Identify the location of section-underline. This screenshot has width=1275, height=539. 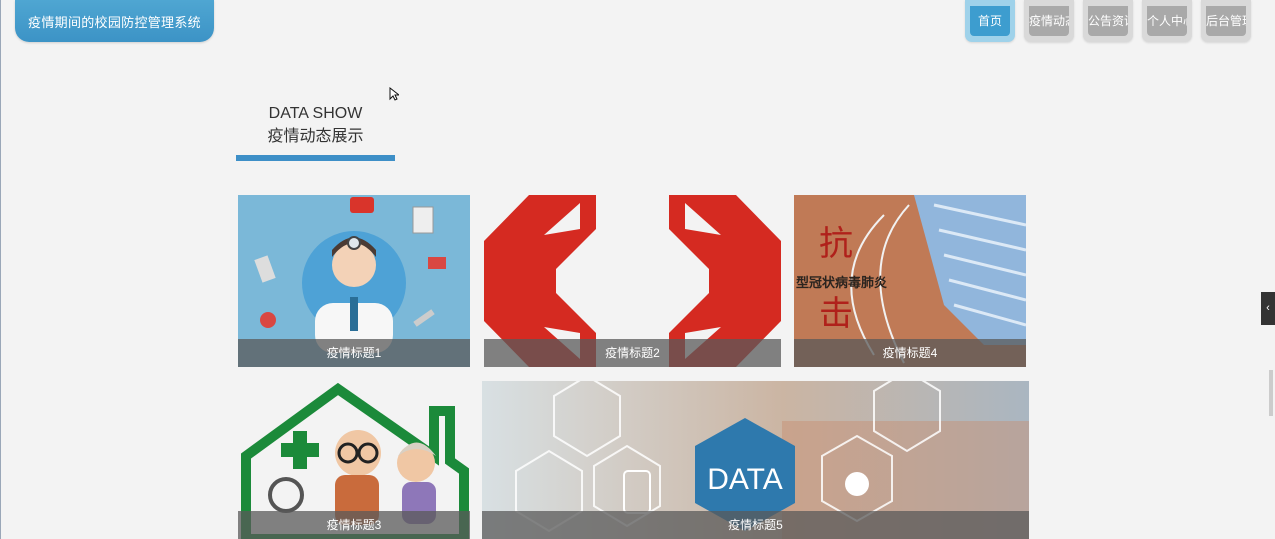
(315, 158).